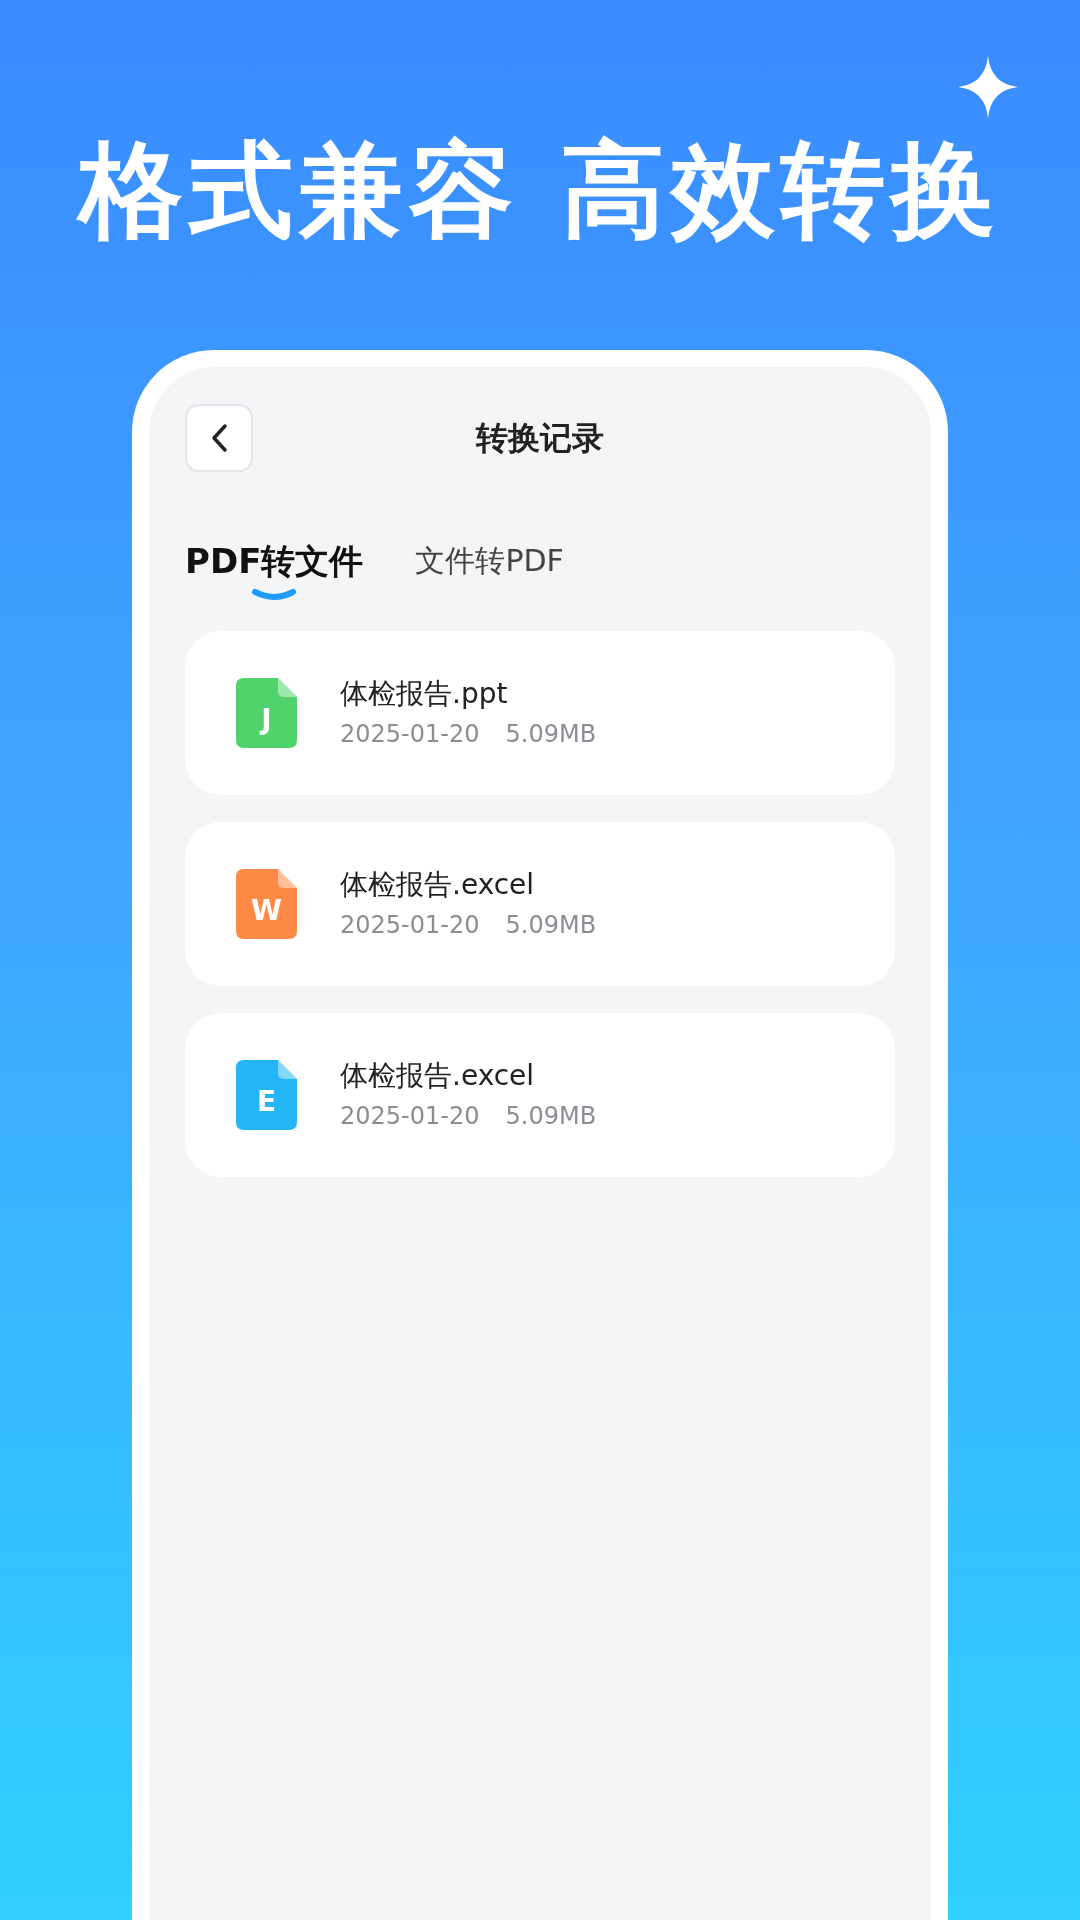 Image resolution: width=1080 pixels, height=1920 pixels. Describe the element at coordinates (266, 713) in the screenshot. I see `file-icon: J` at that location.